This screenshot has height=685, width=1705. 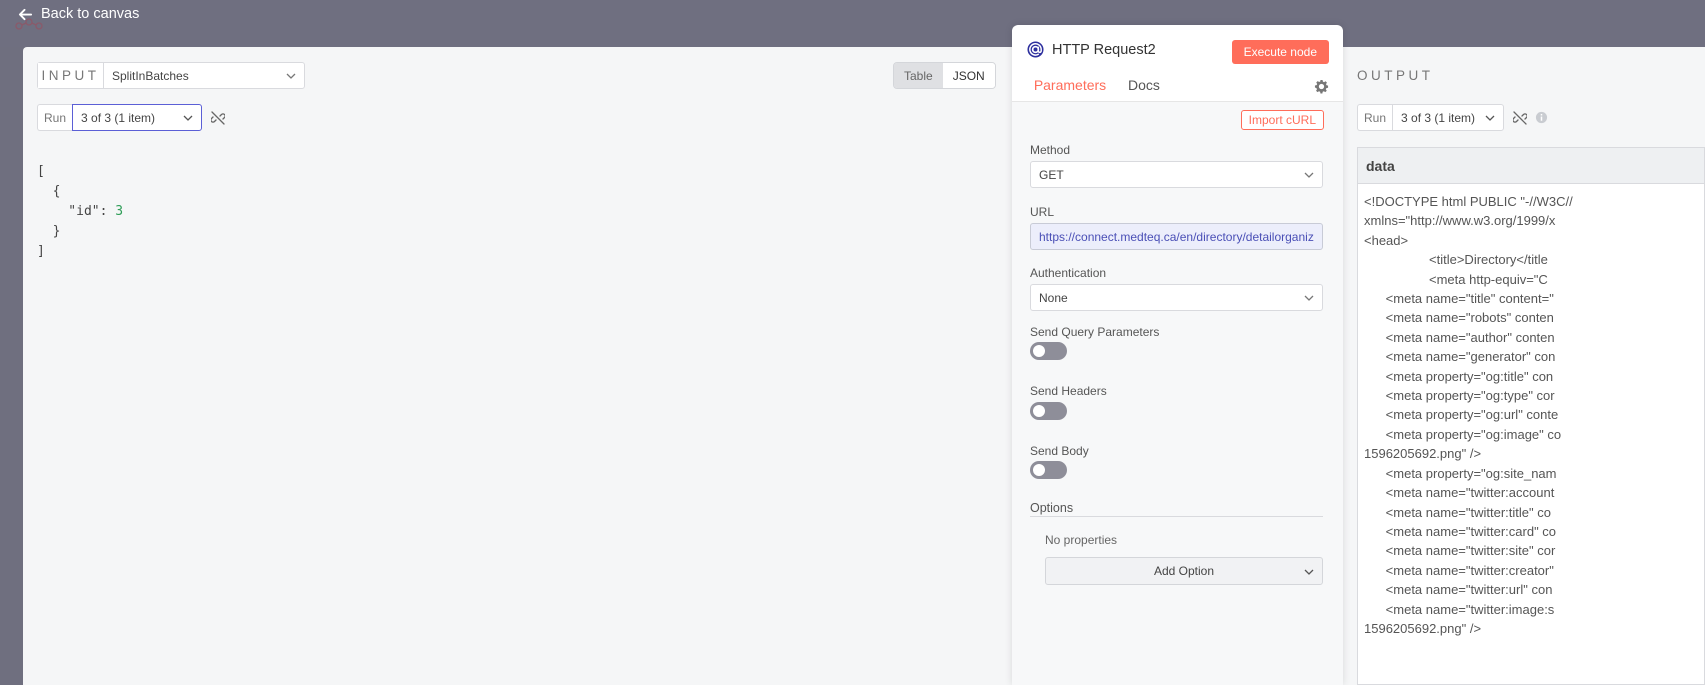 What do you see at coordinates (1068, 391) in the screenshot?
I see `send-headers-label: Send Headers` at bounding box center [1068, 391].